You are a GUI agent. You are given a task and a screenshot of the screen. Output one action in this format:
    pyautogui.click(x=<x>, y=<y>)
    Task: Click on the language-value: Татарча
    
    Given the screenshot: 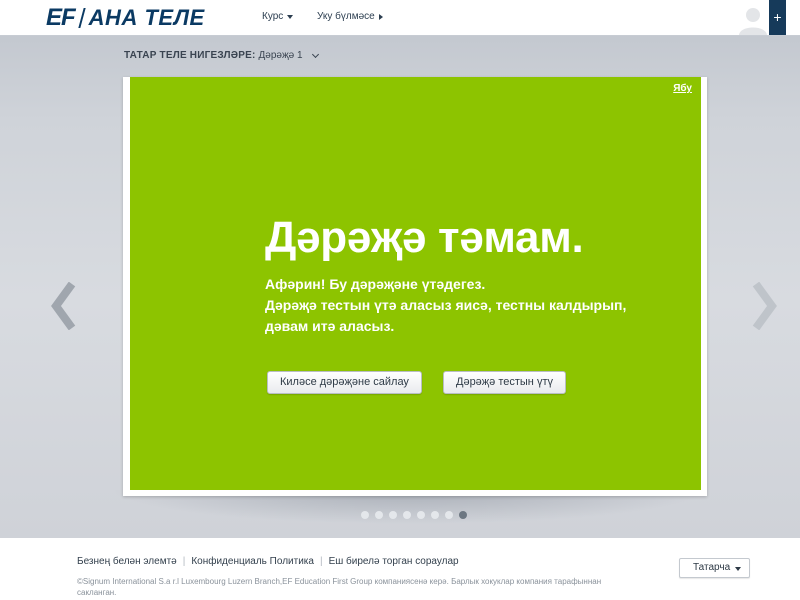 What is the action you would take?
    pyautogui.click(x=712, y=567)
    